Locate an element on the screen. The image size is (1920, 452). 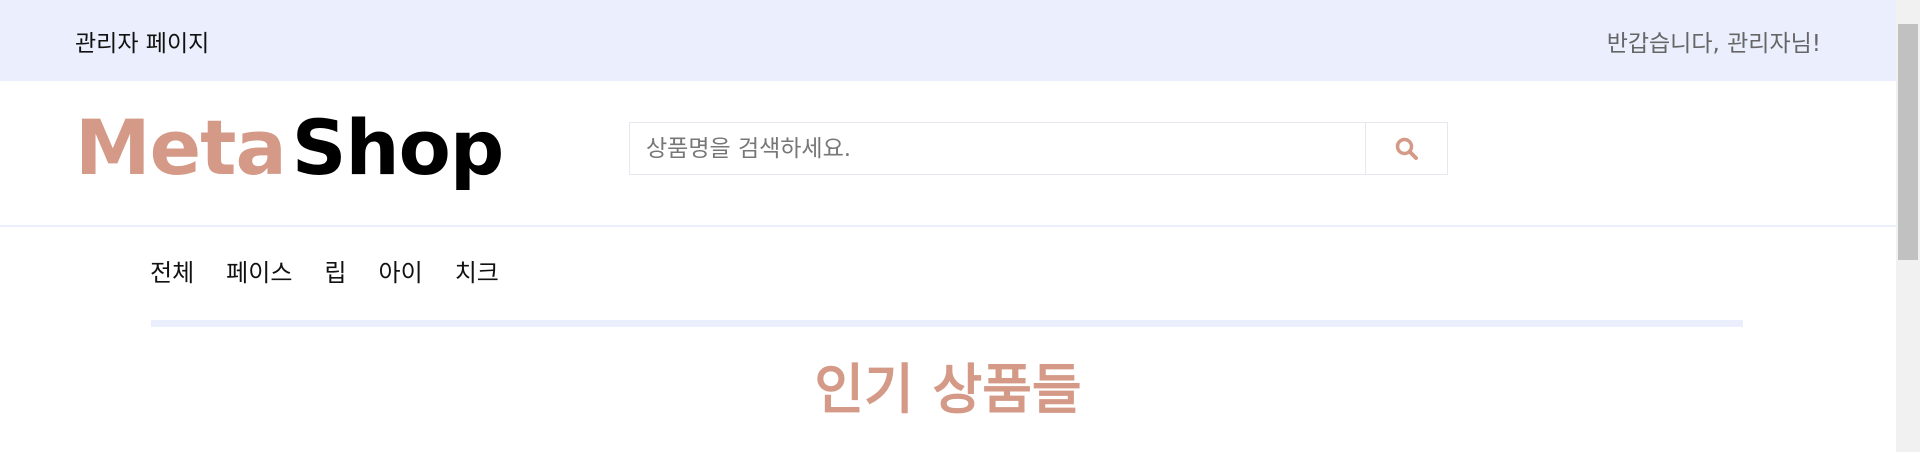
logo-meta: Meta is located at coordinates (181, 147).